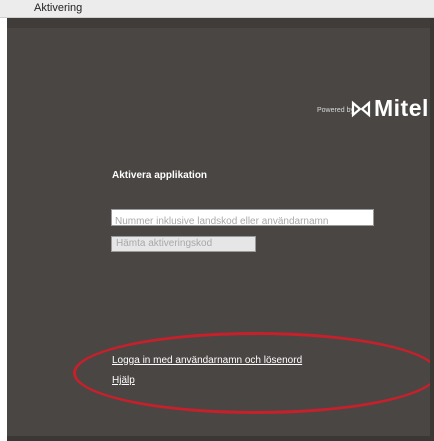 The image size is (434, 441). What do you see at coordinates (123, 380) in the screenshot?
I see `help-link: Hjälp` at bounding box center [123, 380].